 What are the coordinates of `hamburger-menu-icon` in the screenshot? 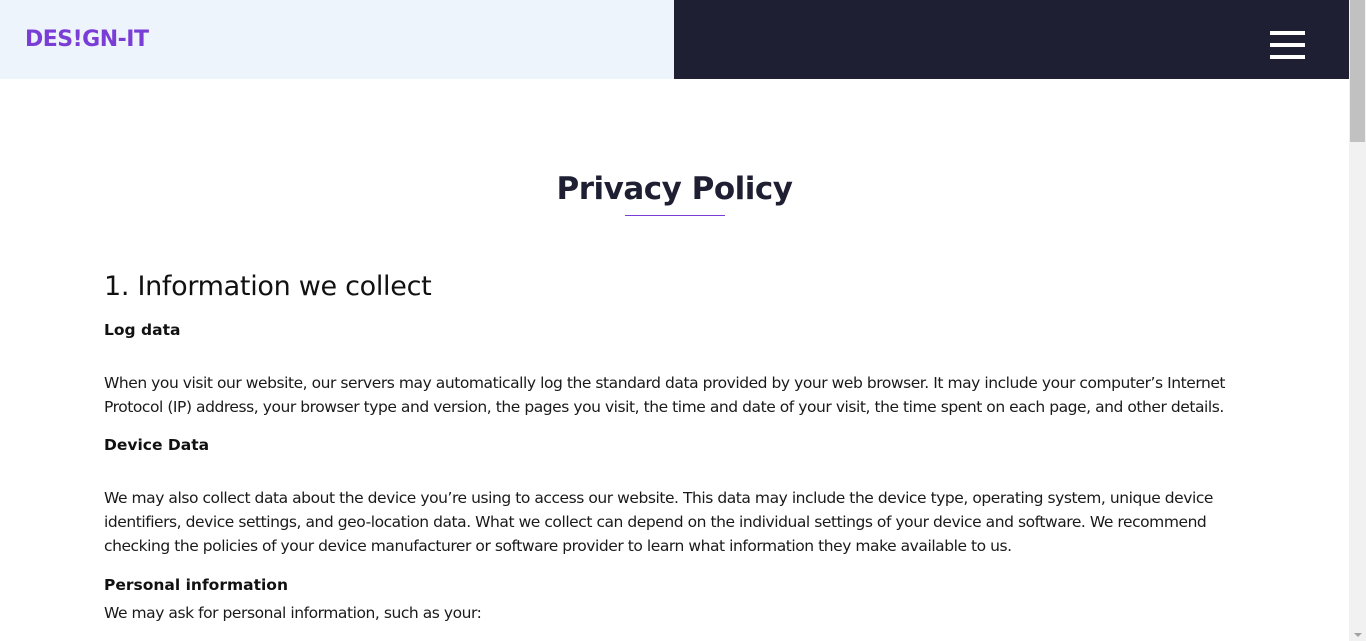 It's located at (1287, 46).